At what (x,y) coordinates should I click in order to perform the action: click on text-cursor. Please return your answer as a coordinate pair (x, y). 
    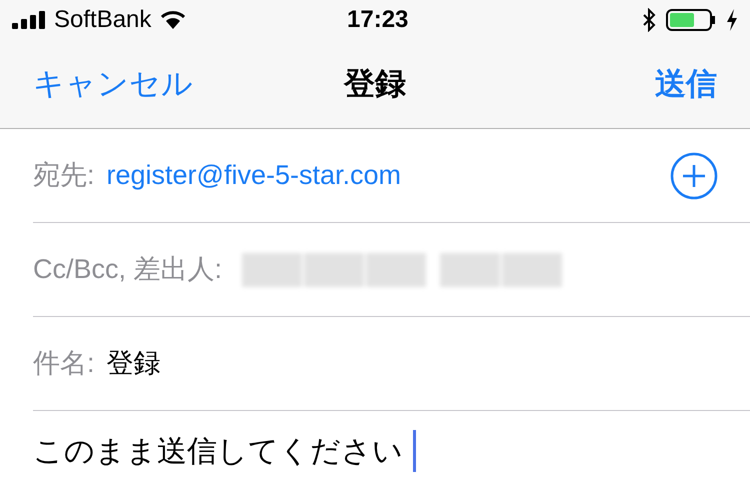
    Looking at the image, I should click on (414, 451).